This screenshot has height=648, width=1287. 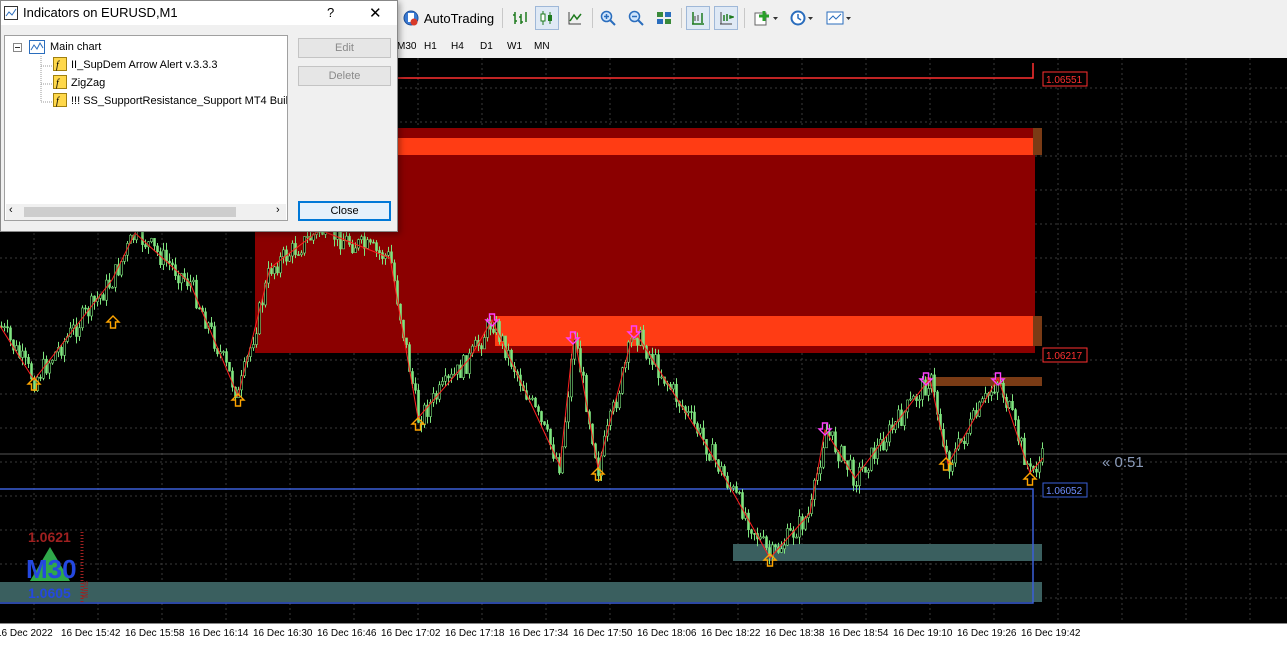 What do you see at coordinates (375, 13) in the screenshot?
I see `dialog-close-icon: ✕` at bounding box center [375, 13].